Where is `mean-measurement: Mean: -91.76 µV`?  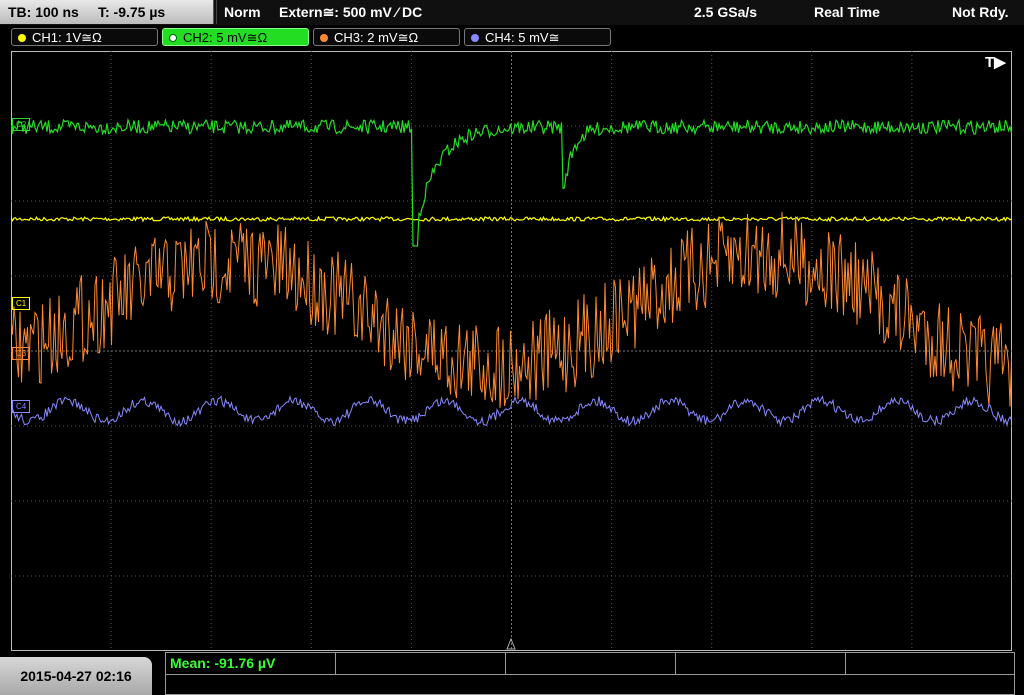 mean-measurement: Mean: -91.76 µV is located at coordinates (223, 663).